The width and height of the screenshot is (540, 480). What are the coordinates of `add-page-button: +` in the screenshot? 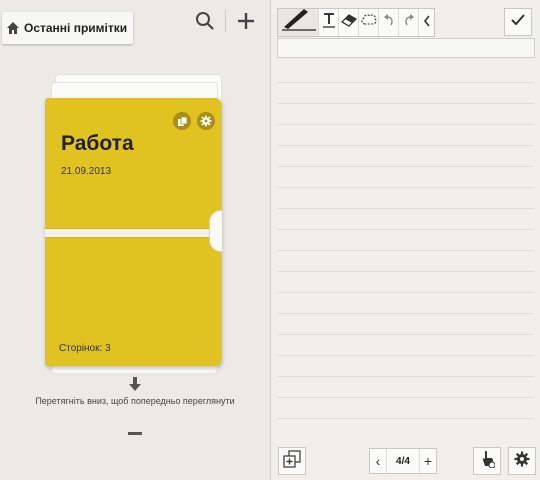 It's located at (428, 461).